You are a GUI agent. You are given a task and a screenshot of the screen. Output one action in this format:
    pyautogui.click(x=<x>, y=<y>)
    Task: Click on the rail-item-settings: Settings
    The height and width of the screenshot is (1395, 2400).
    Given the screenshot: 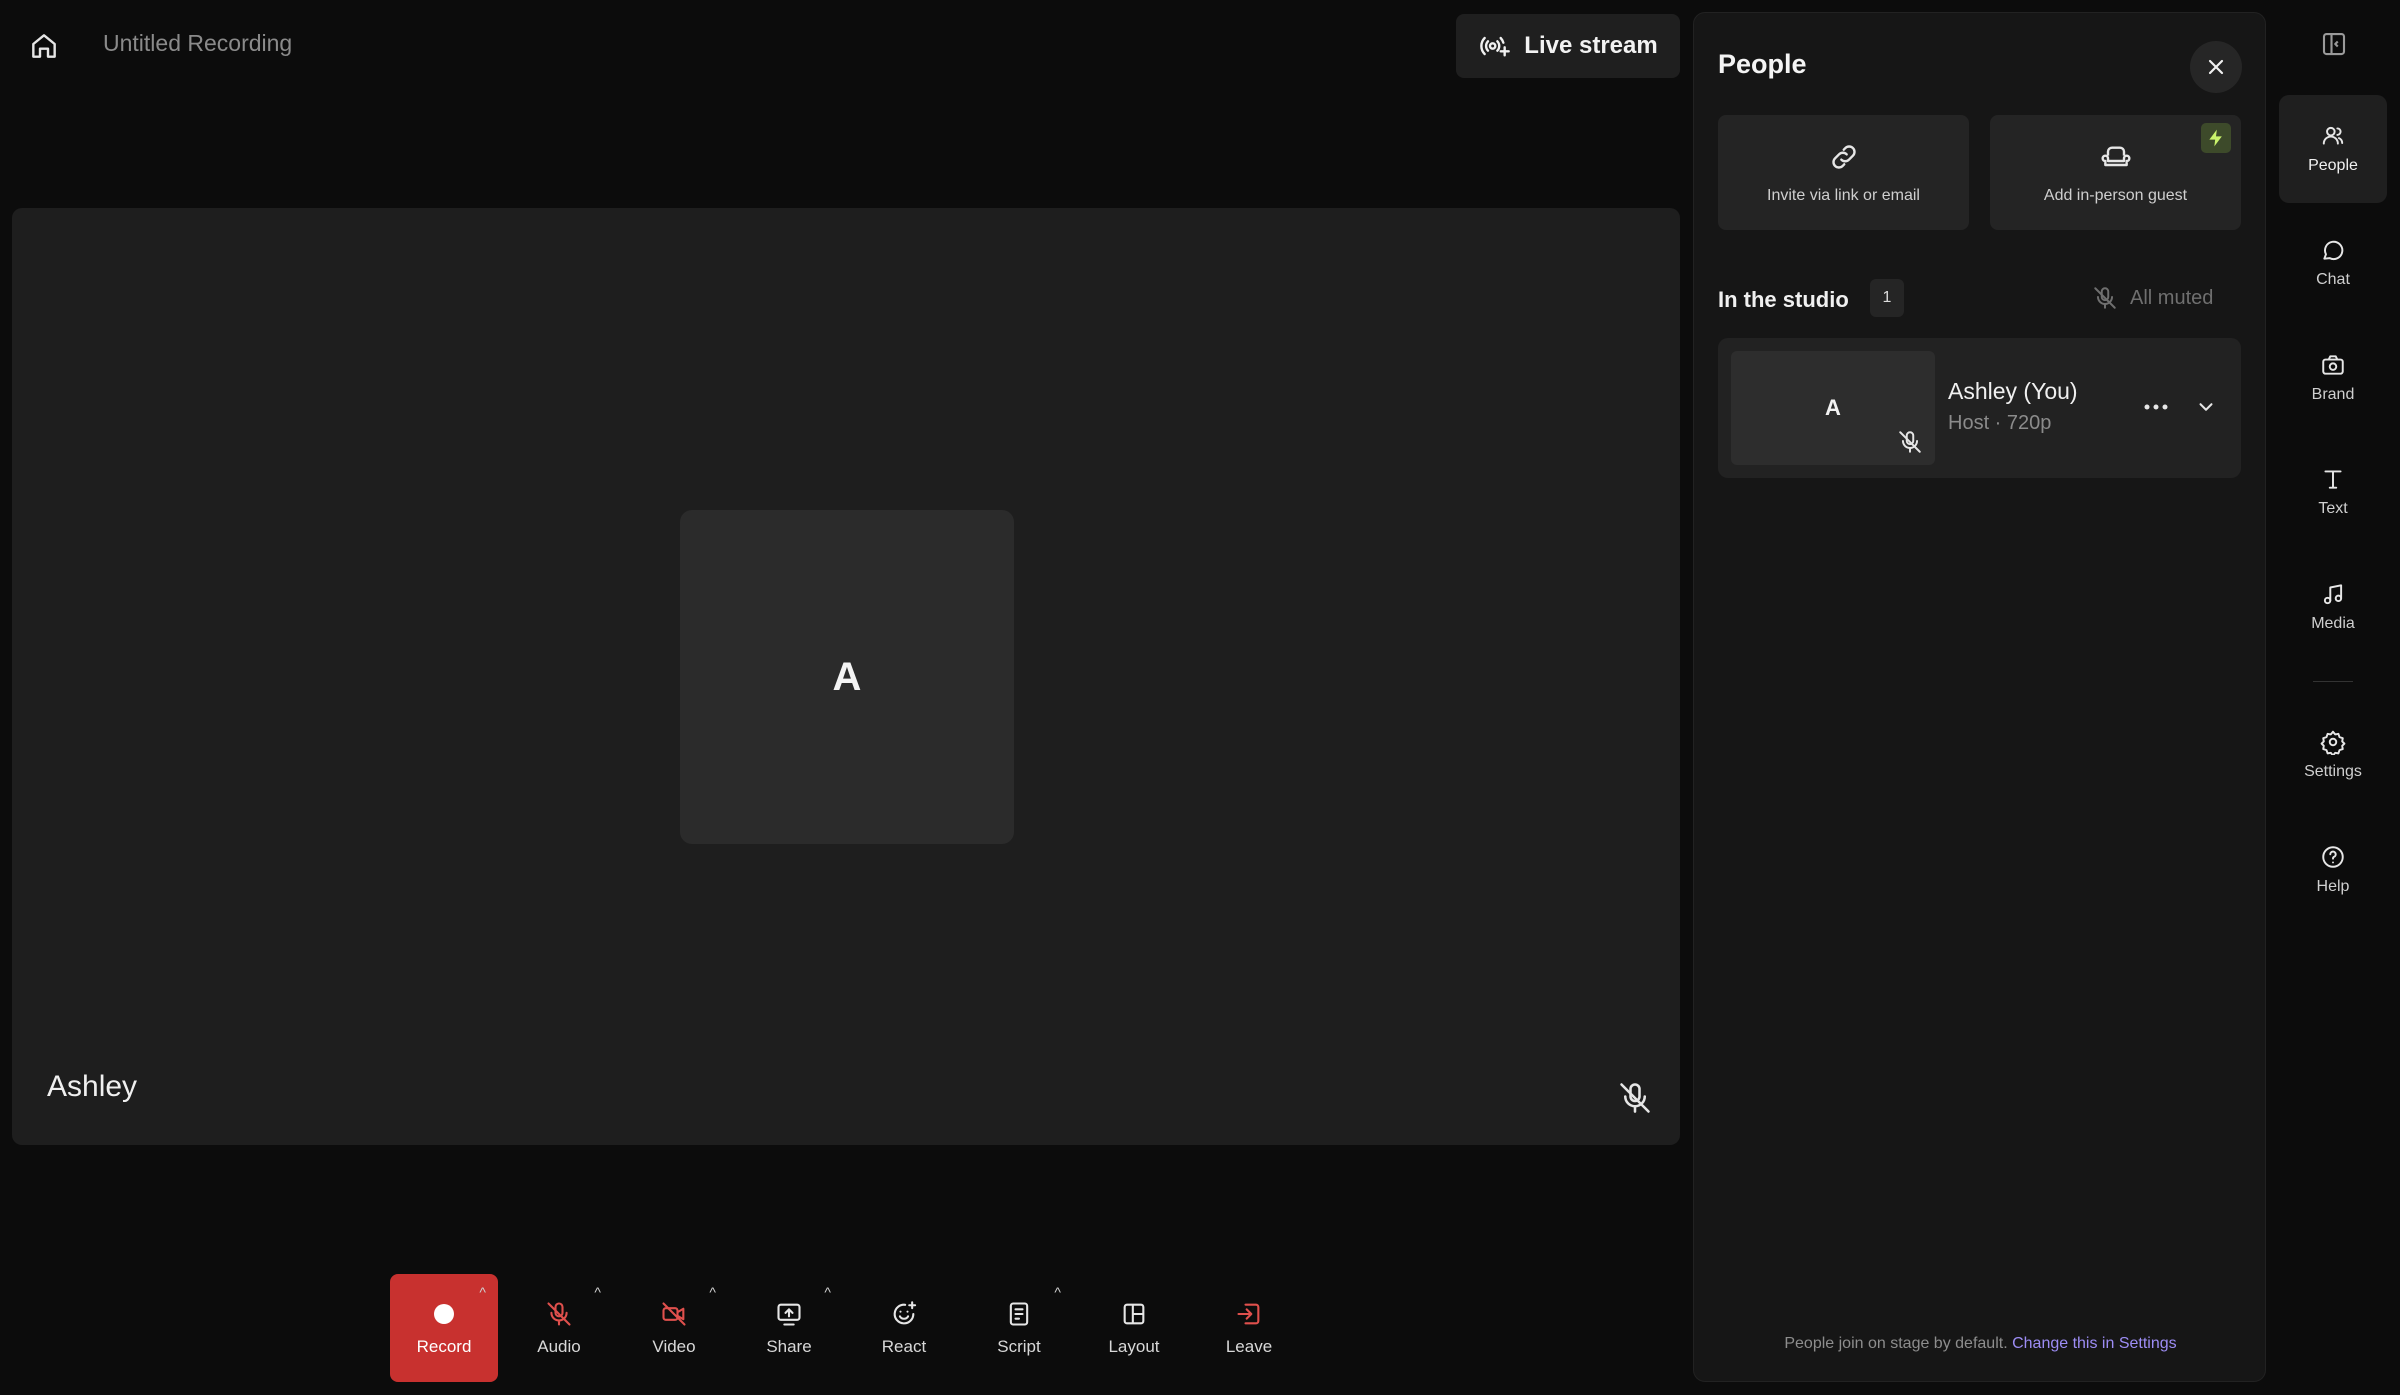 What is the action you would take?
    pyautogui.click(x=2333, y=755)
    